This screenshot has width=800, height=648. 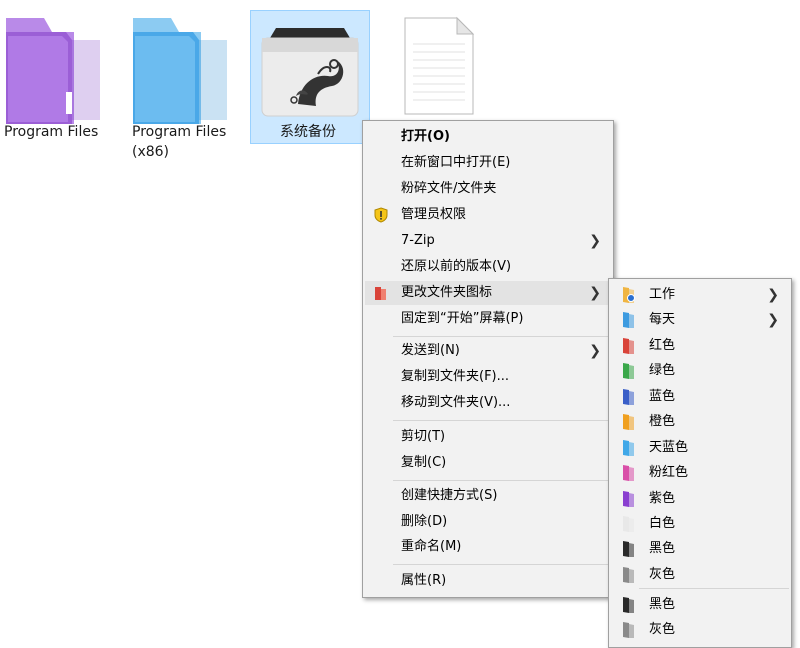 I want to click on desktop-item-system-backup: 系统备份, so click(x=310, y=77).